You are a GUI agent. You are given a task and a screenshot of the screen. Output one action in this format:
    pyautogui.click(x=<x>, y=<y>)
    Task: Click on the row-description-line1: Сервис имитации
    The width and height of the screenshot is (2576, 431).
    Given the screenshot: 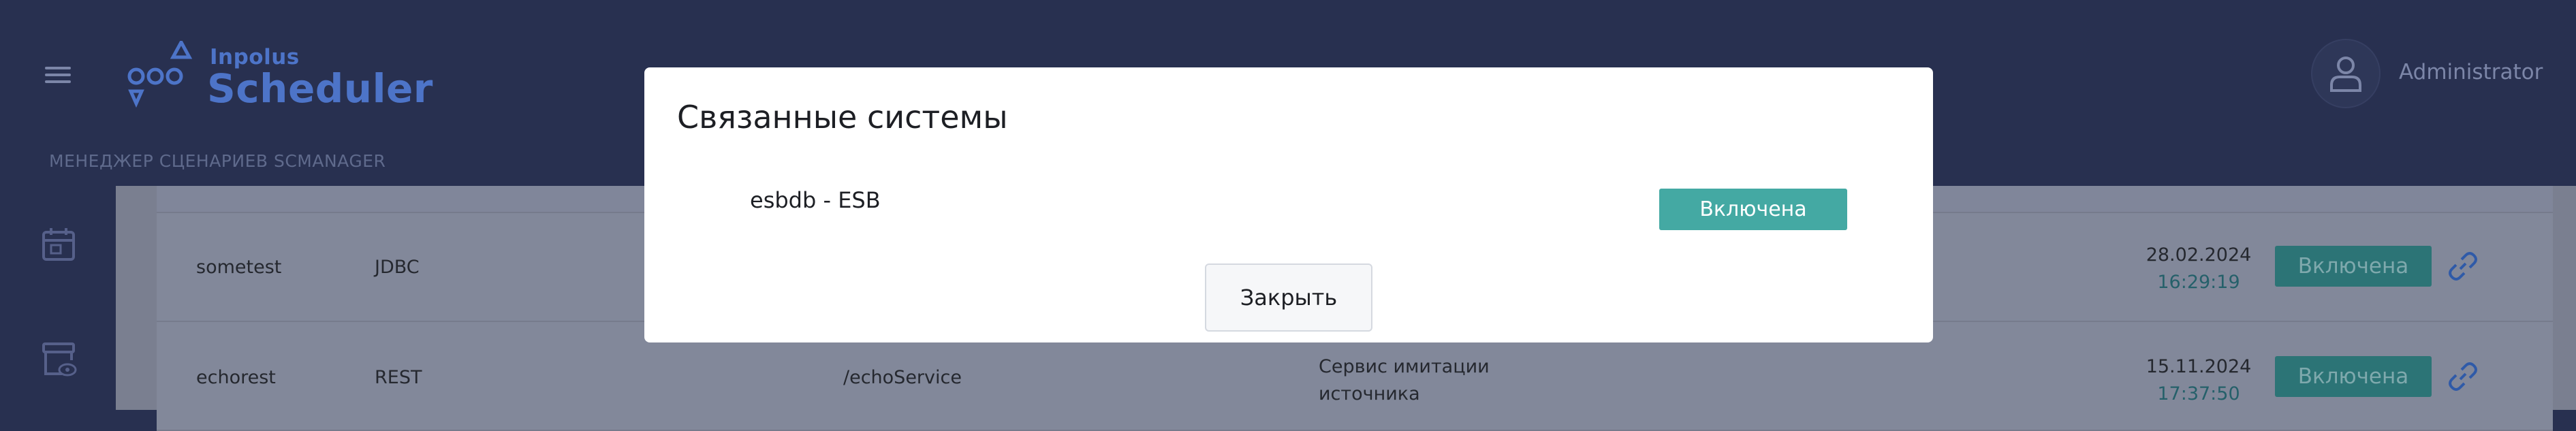 What is the action you would take?
    pyautogui.click(x=1404, y=366)
    